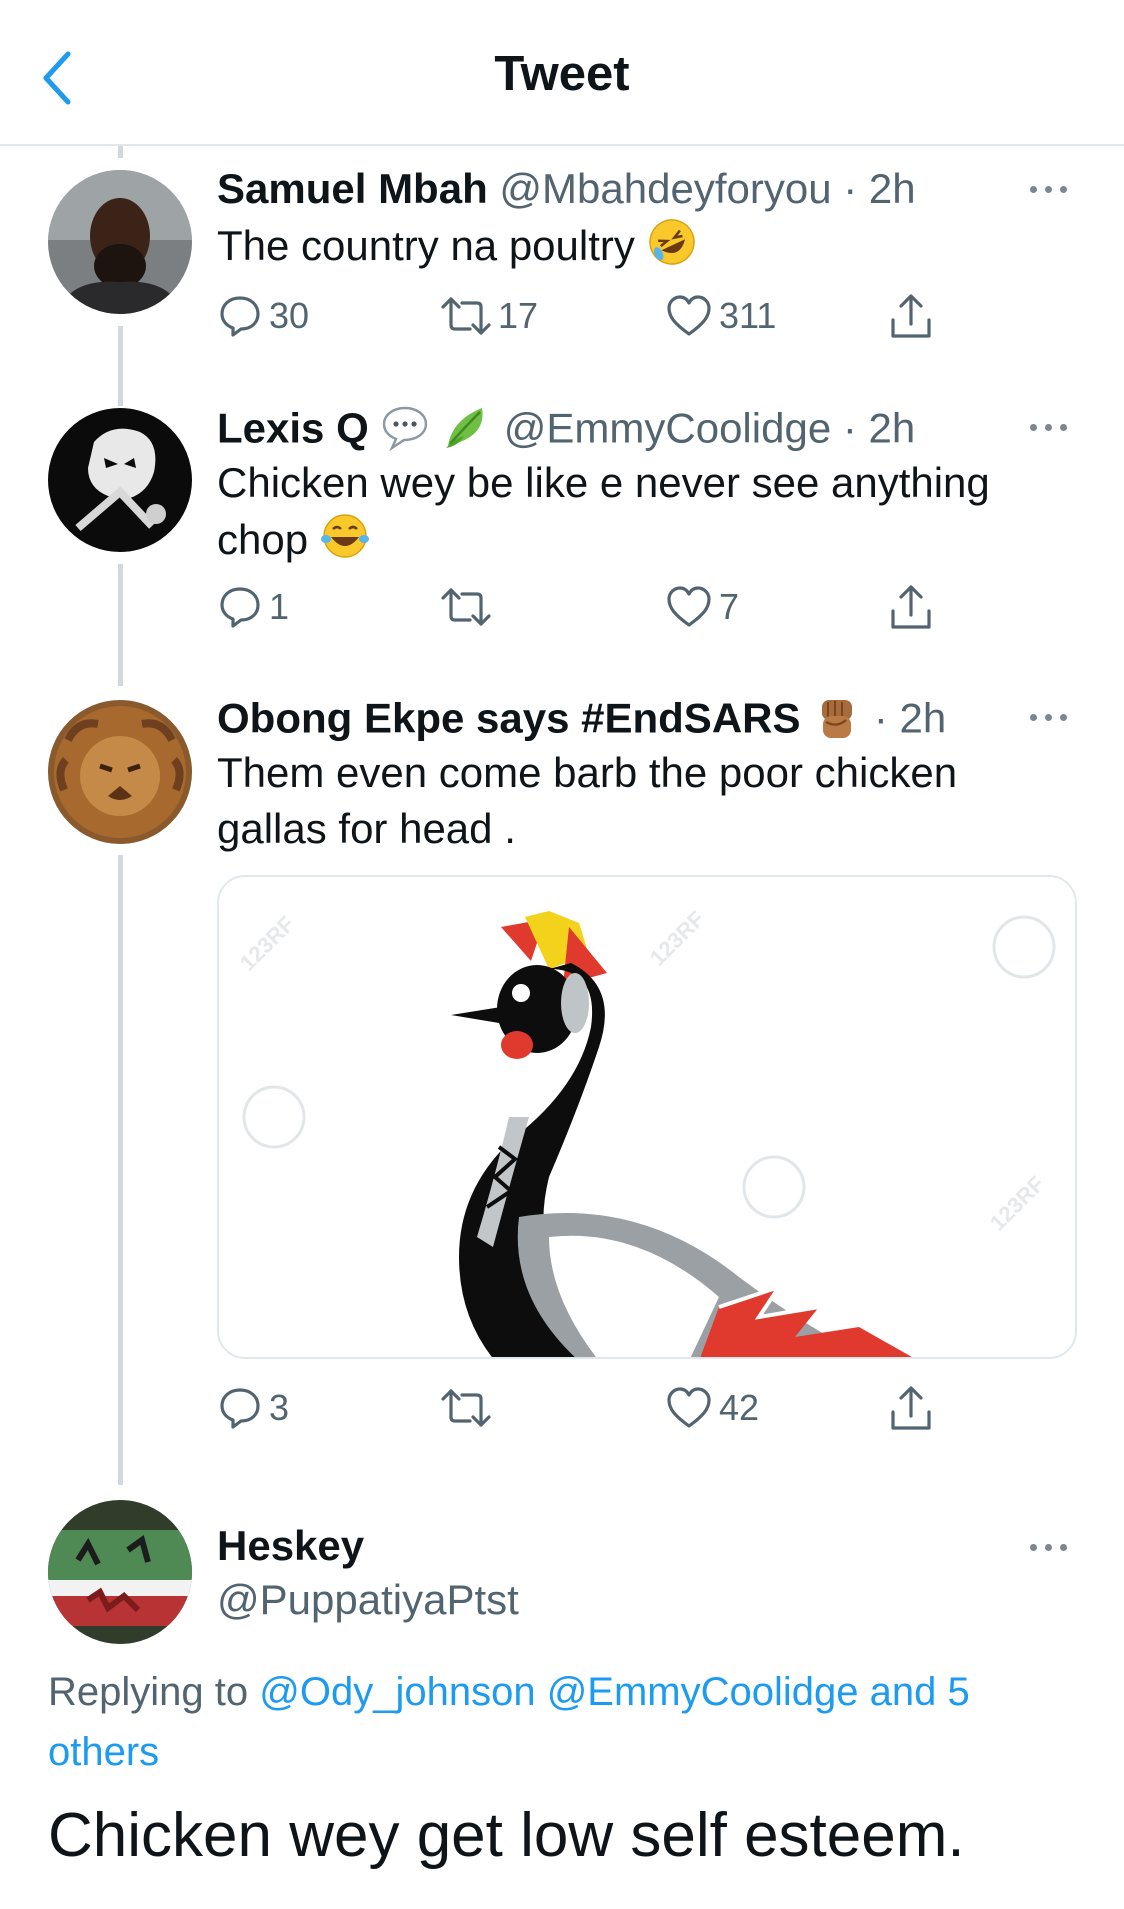 The image size is (1124, 1909). What do you see at coordinates (729, 606) in the screenshot?
I see `like-count: 7` at bounding box center [729, 606].